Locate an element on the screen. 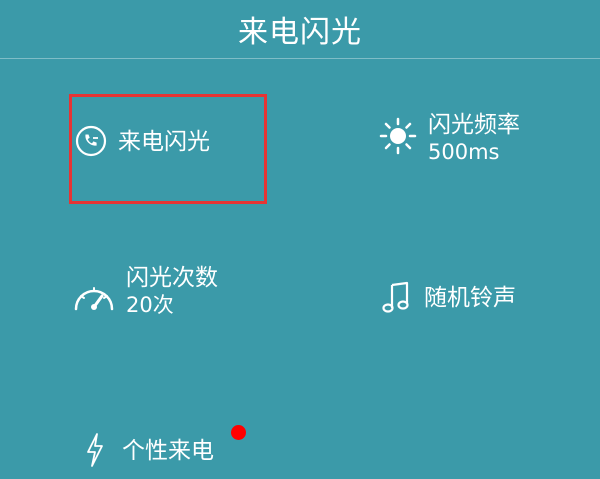  page-title: 来电闪光 is located at coordinates (300, 32).